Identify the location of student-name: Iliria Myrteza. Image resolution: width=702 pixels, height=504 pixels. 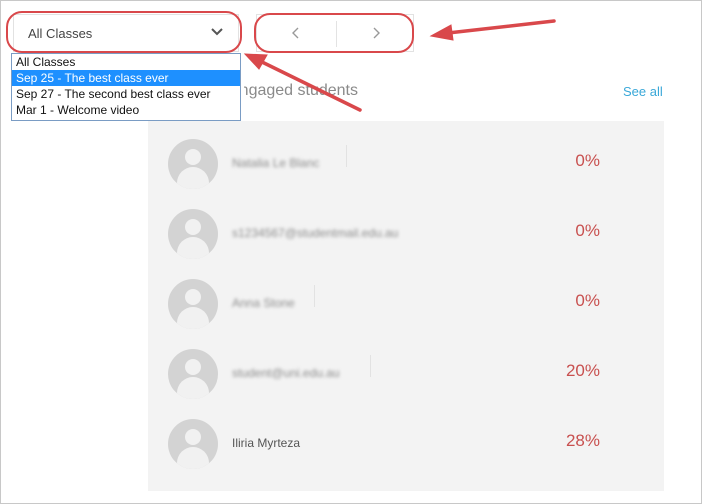
(266, 443).